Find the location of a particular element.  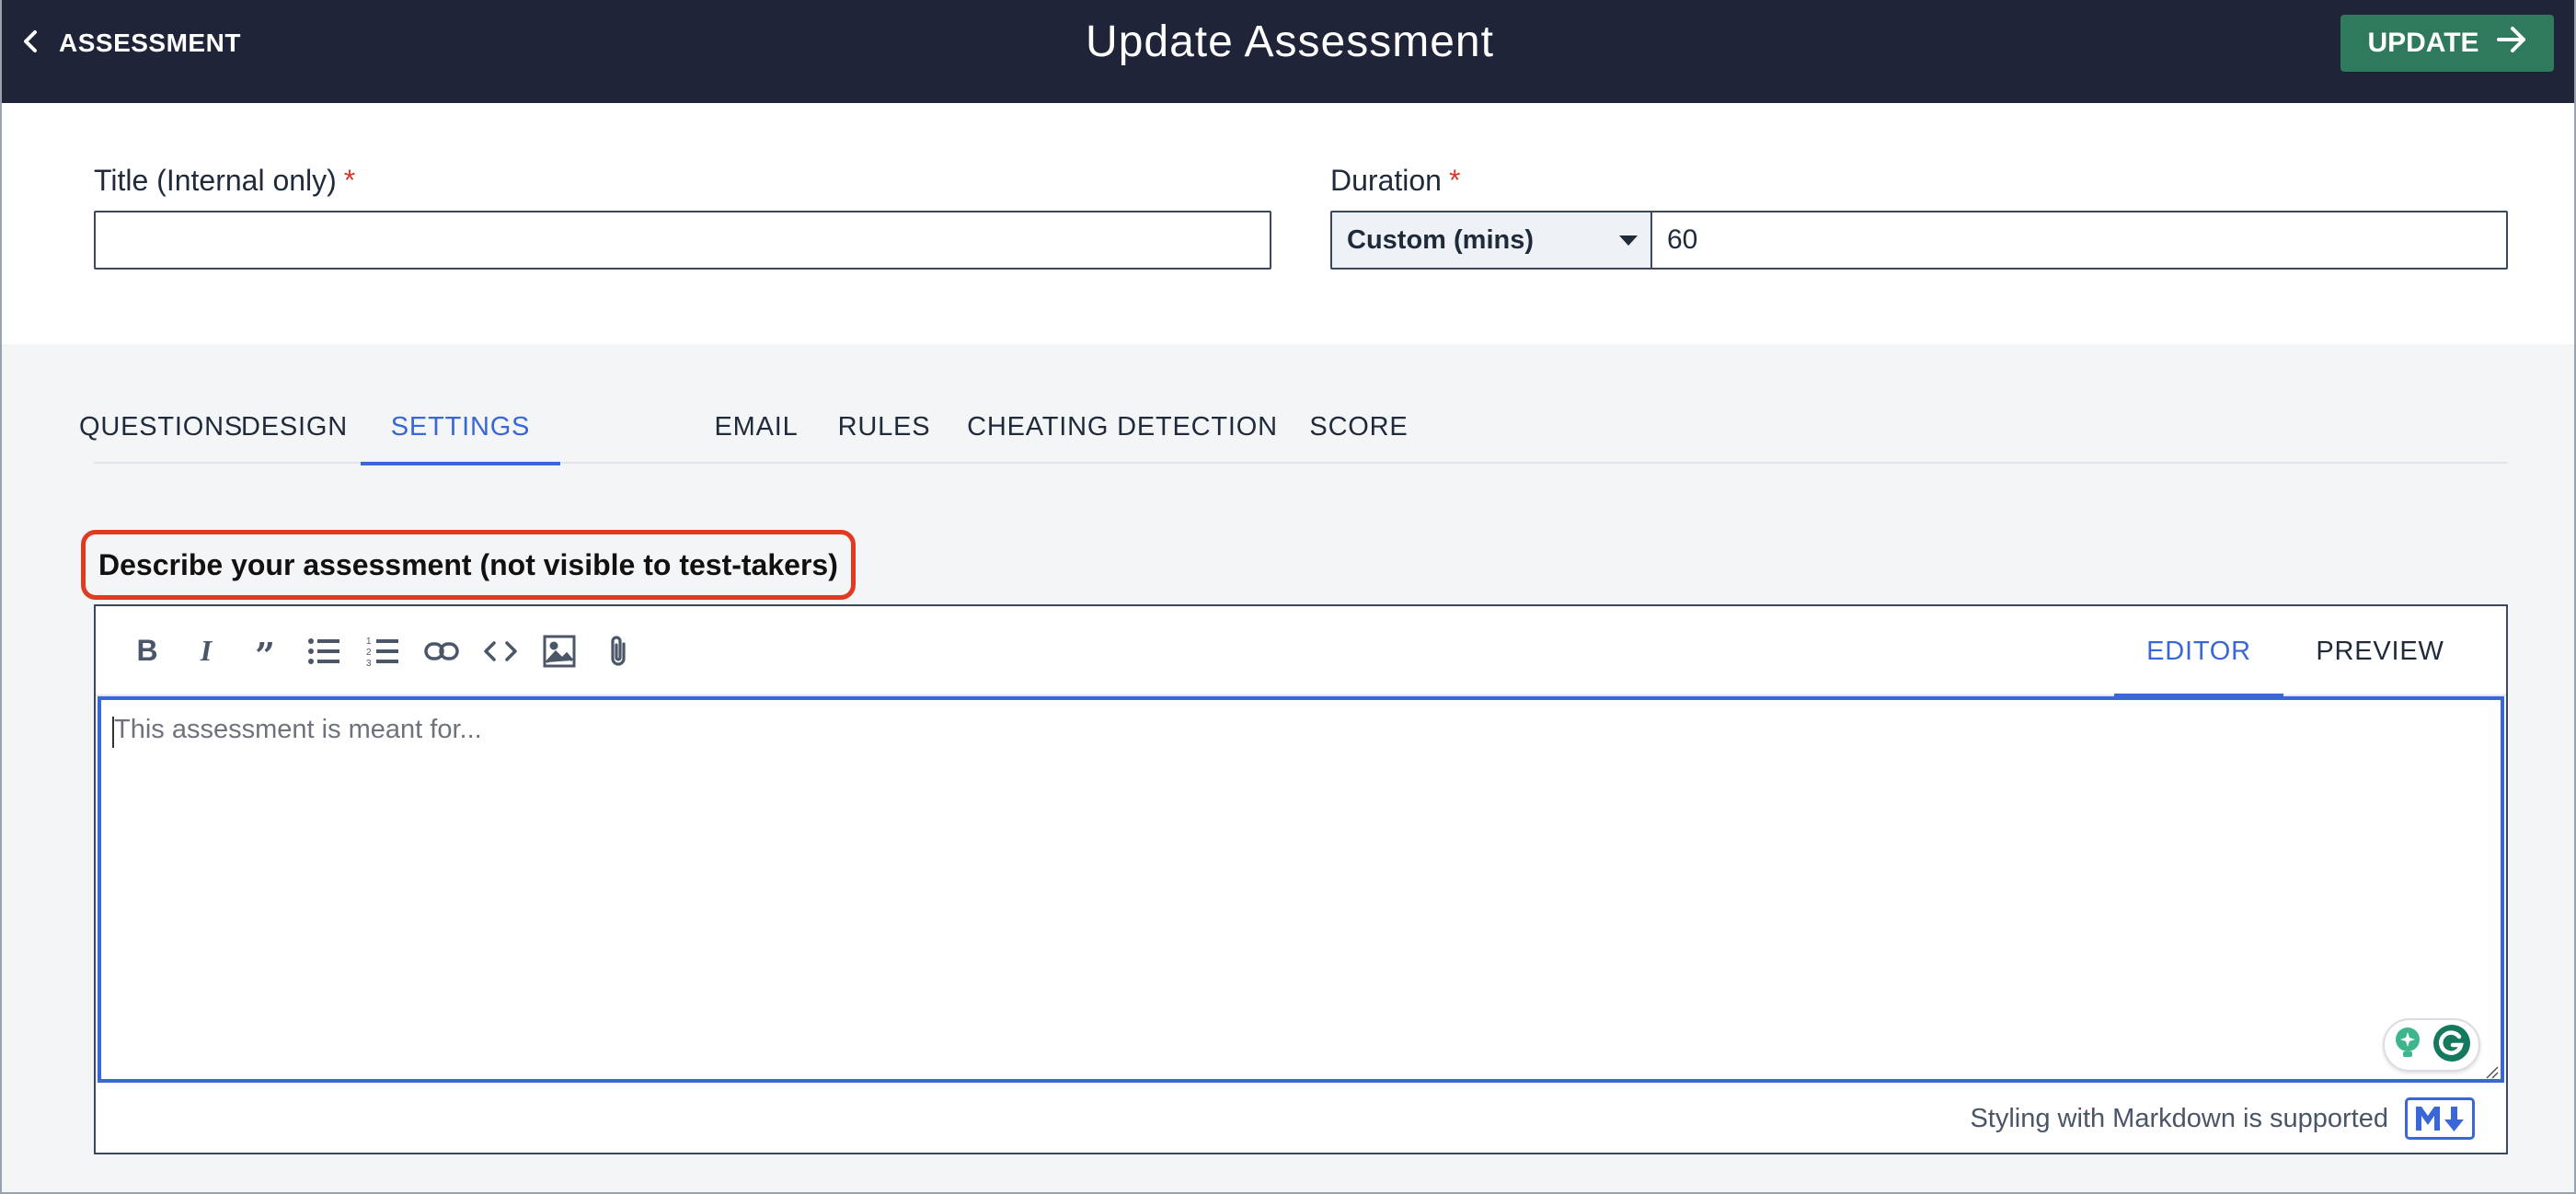

quote-icon: ” is located at coordinates (265, 651).